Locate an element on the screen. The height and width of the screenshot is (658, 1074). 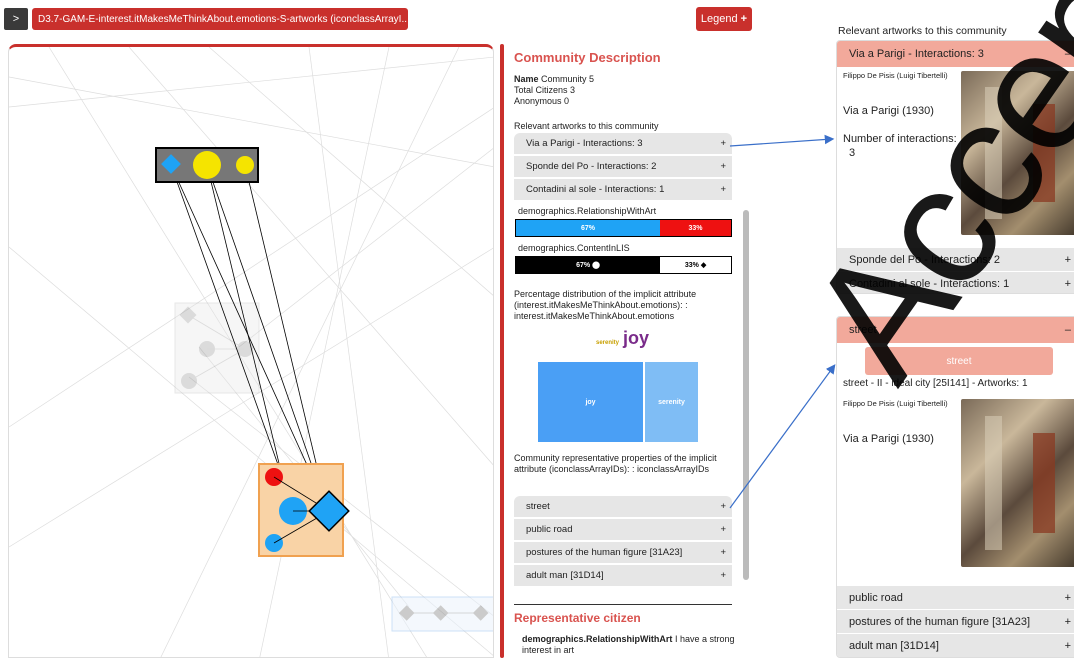
bar-segment-left: 67% is located at coordinates (588, 228).